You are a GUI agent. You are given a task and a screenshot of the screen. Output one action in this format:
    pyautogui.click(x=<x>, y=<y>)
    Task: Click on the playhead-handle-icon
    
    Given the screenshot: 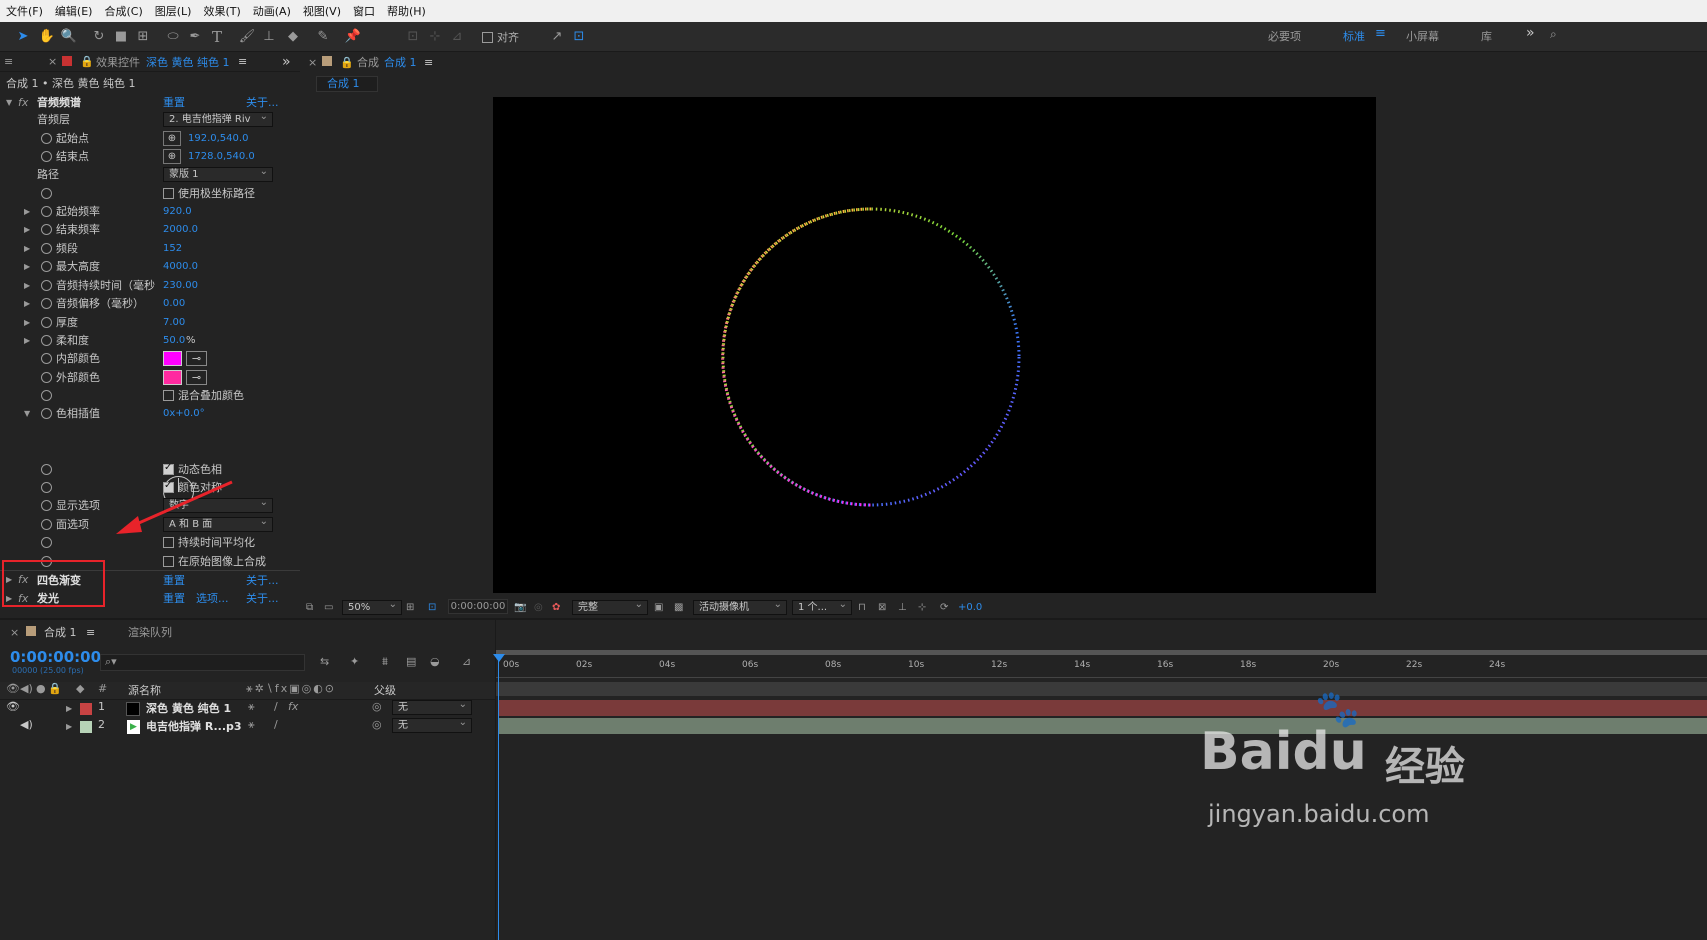 What is the action you would take?
    pyautogui.click(x=499, y=658)
    